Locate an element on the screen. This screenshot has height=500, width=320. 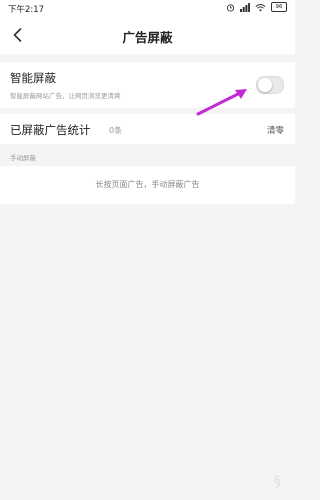
status-bar: 下午2:17 96 is located at coordinates (147, 8).